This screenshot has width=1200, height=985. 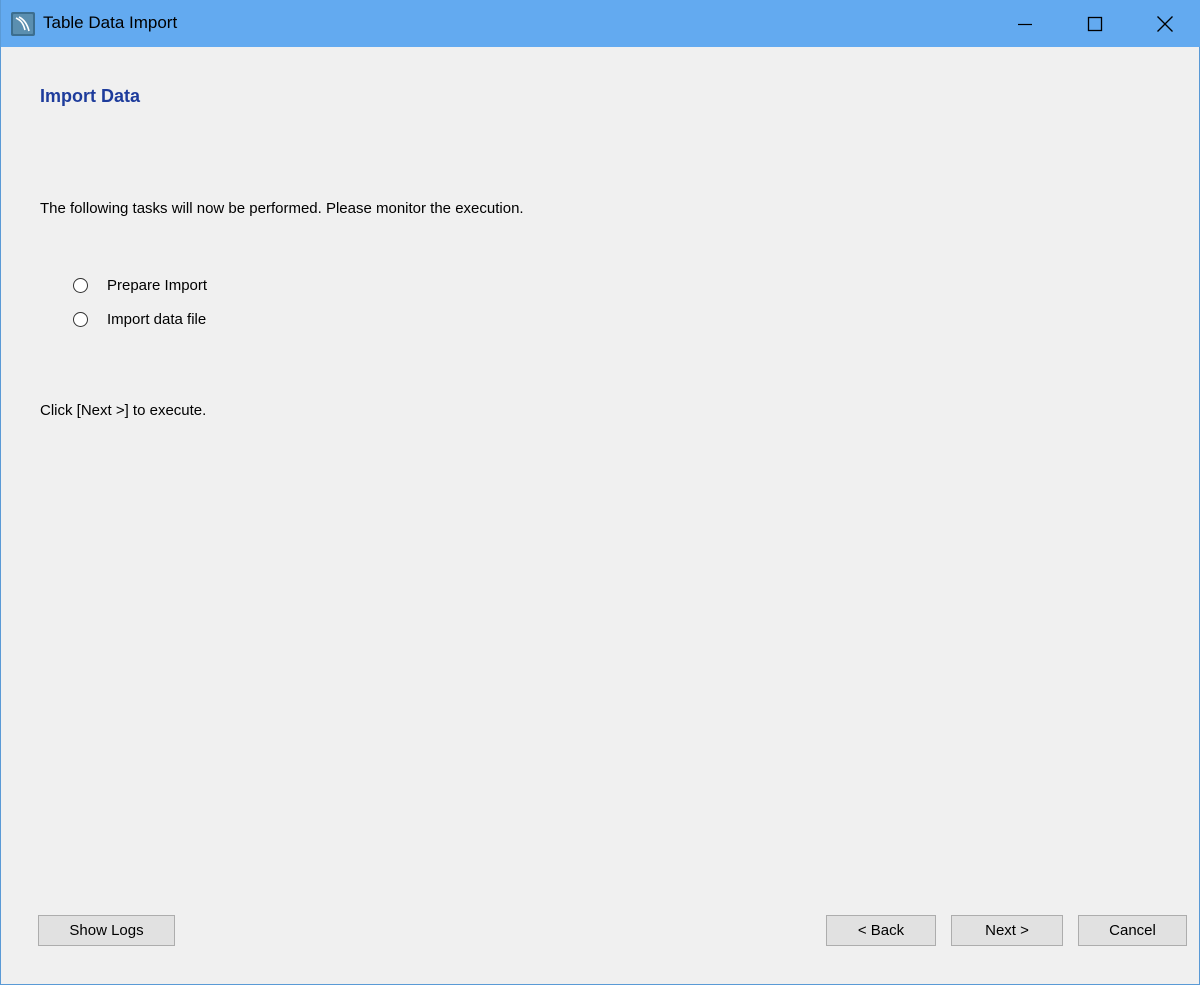 I want to click on next-button: Next >, so click(x=1007, y=930).